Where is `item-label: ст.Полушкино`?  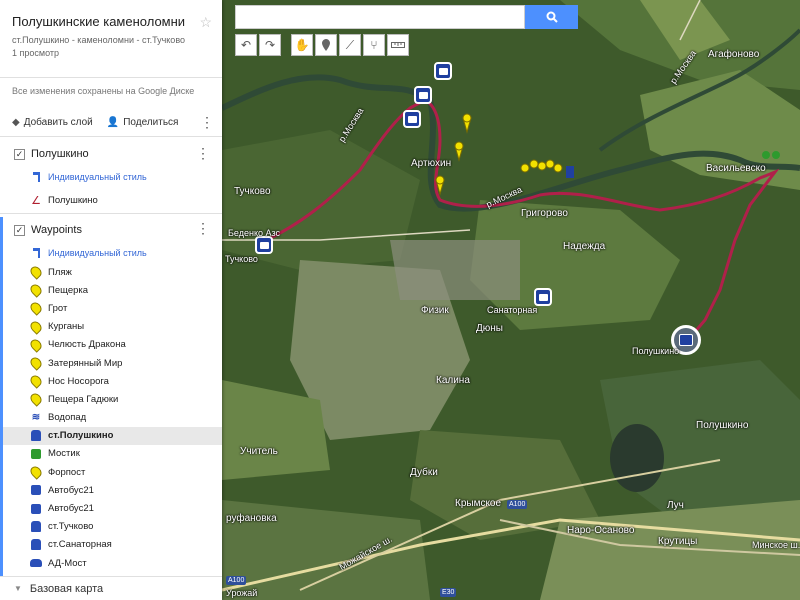
item-label: ст.Полушкино is located at coordinates (81, 436).